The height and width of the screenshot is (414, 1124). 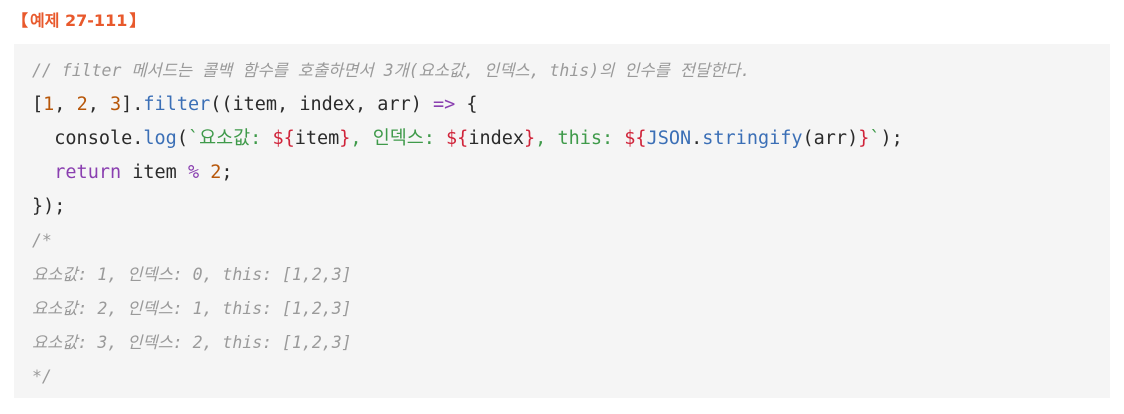 What do you see at coordinates (321, 104) in the screenshot?
I see `code-token: ((item, index, arr)` at bounding box center [321, 104].